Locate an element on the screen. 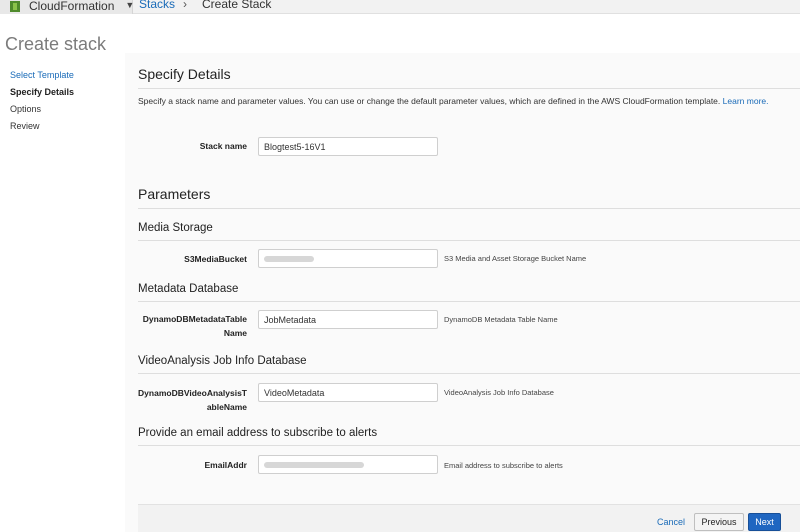 The height and width of the screenshot is (532, 800). breadcrumb-stacks-link: Stacks is located at coordinates (157, 5).